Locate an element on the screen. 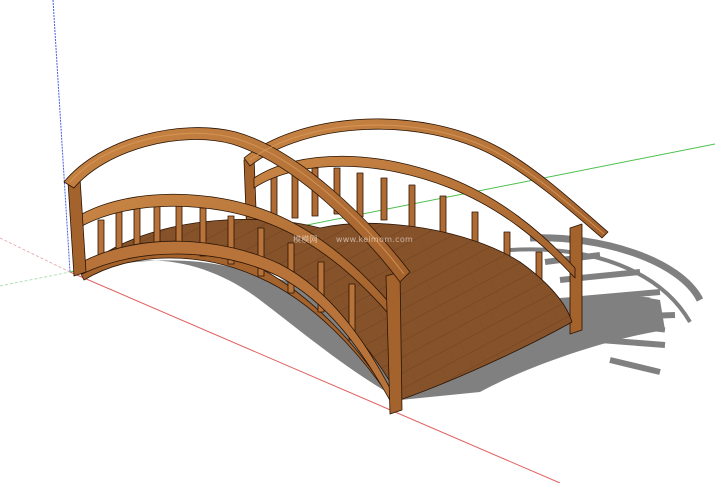 This screenshot has height=483, width=715. axis-green-back is located at coordinates (35, 279).